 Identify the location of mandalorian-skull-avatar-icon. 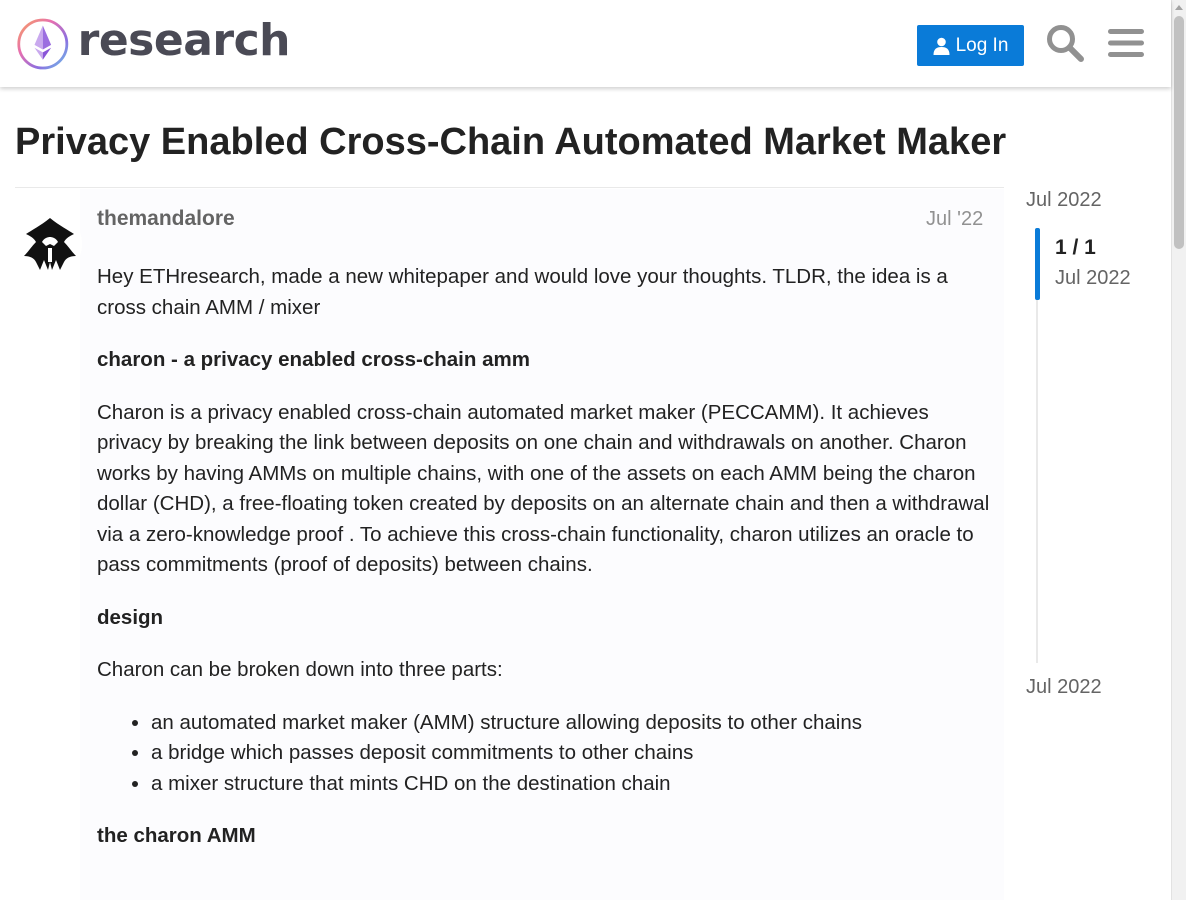
(50, 244).